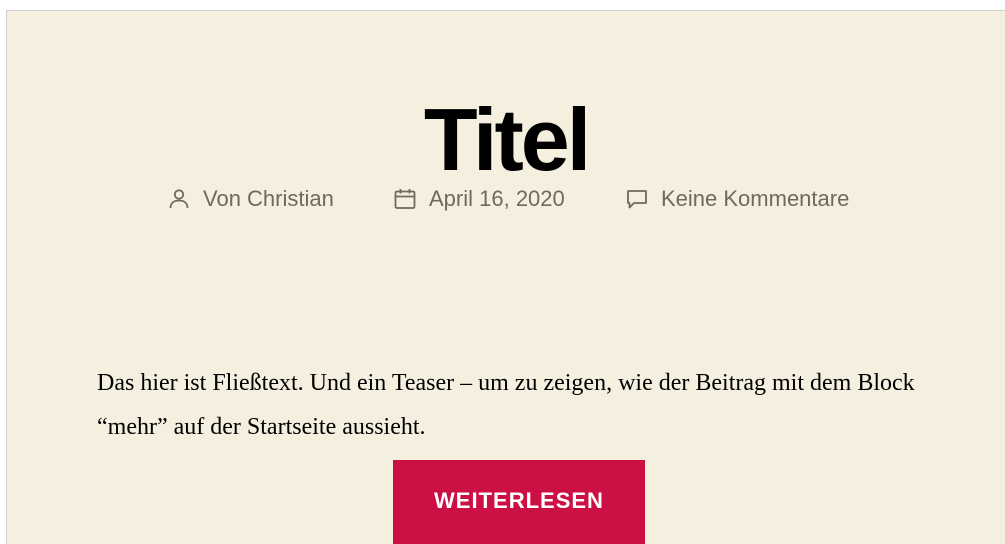 This screenshot has height=544, width=1005. Describe the element at coordinates (497, 199) in the screenshot. I see `post-date-link: April 16, 2020` at that location.